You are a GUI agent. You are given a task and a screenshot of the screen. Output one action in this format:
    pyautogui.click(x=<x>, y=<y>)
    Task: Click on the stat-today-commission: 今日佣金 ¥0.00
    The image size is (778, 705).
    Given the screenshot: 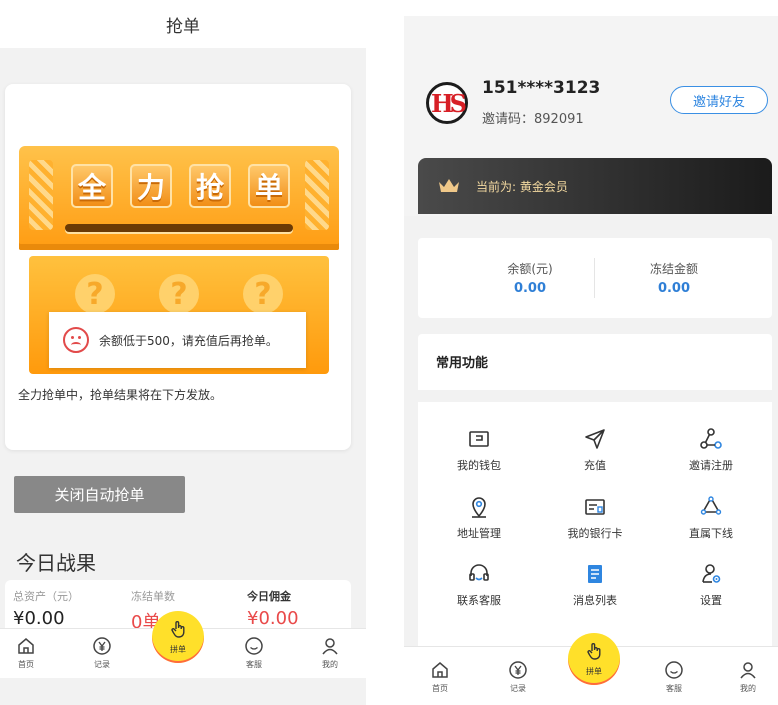 What is the action you would take?
    pyautogui.click(x=273, y=608)
    